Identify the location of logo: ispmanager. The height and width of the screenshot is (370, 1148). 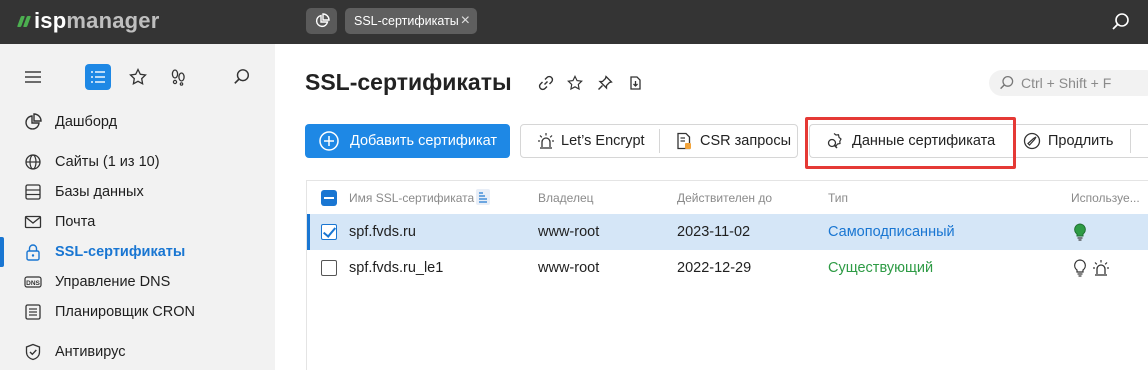
(88, 20).